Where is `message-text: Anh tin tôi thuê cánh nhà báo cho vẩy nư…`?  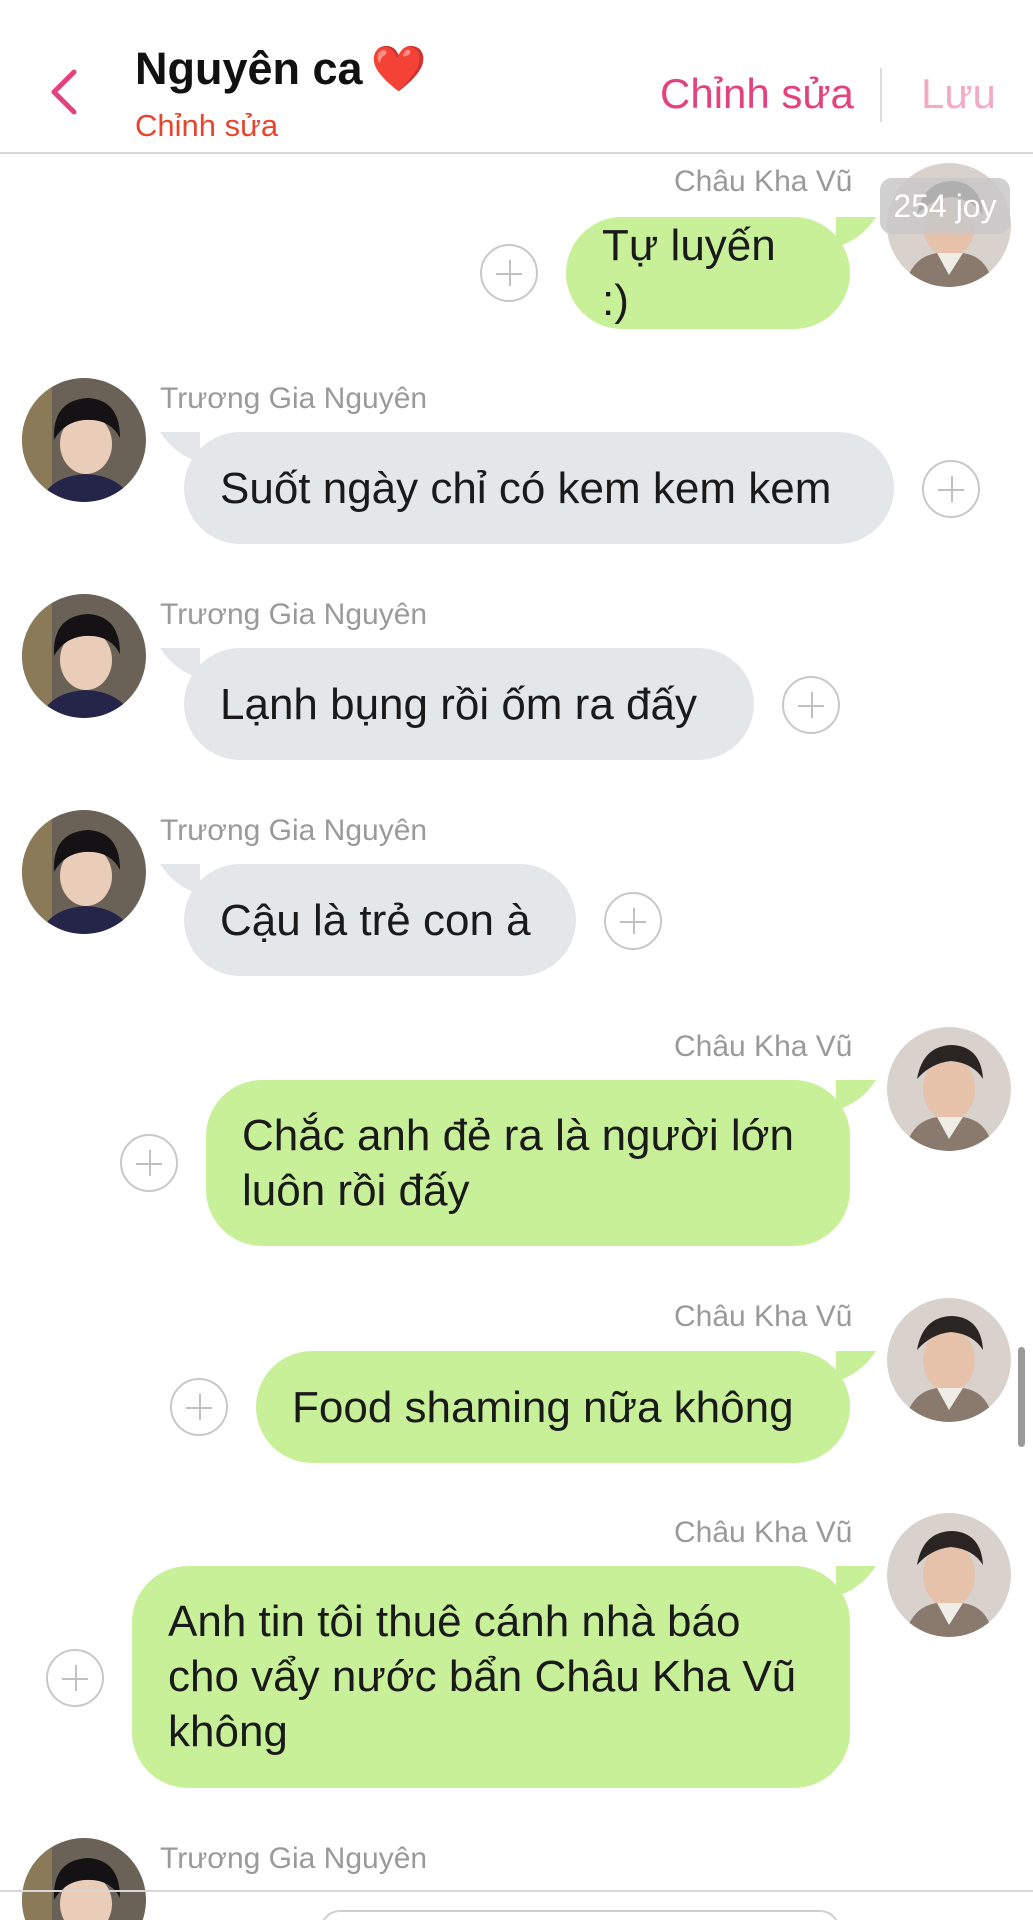
message-text: Anh tin tôi thuê cánh nhà báo cho vẩy nư… is located at coordinates (482, 1676).